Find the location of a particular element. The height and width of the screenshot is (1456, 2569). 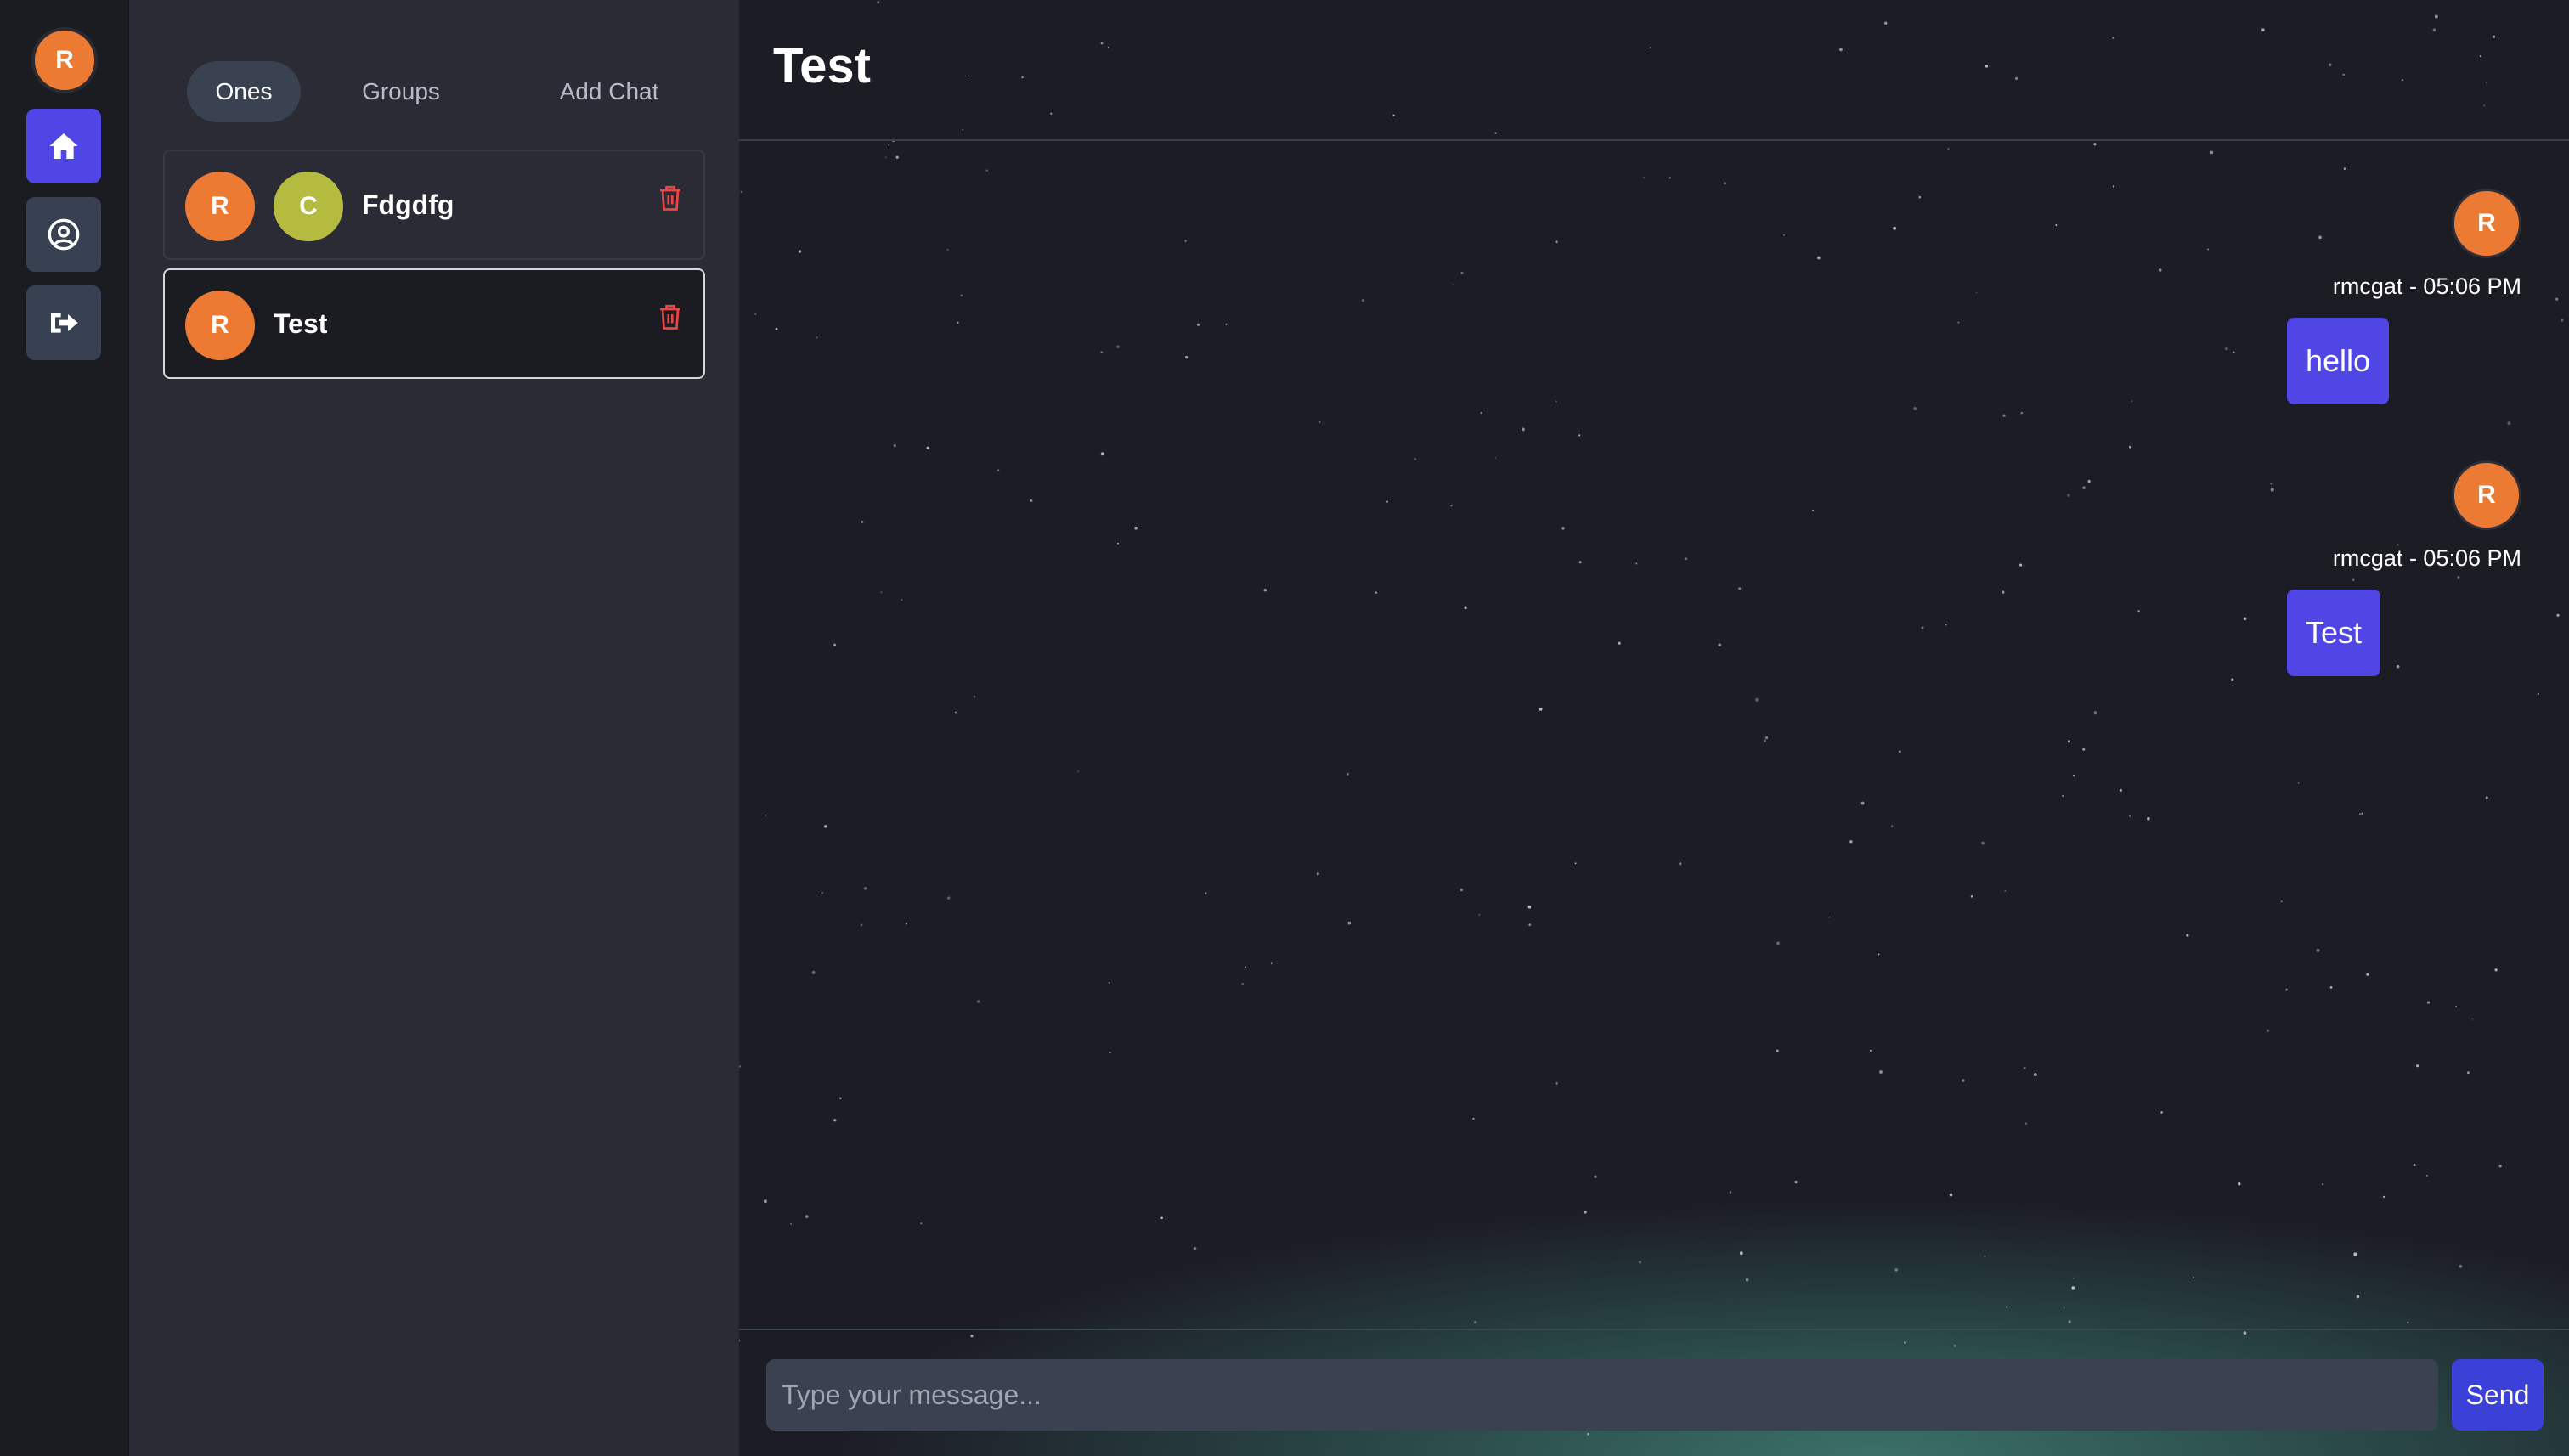

home-button is located at coordinates (64, 146).